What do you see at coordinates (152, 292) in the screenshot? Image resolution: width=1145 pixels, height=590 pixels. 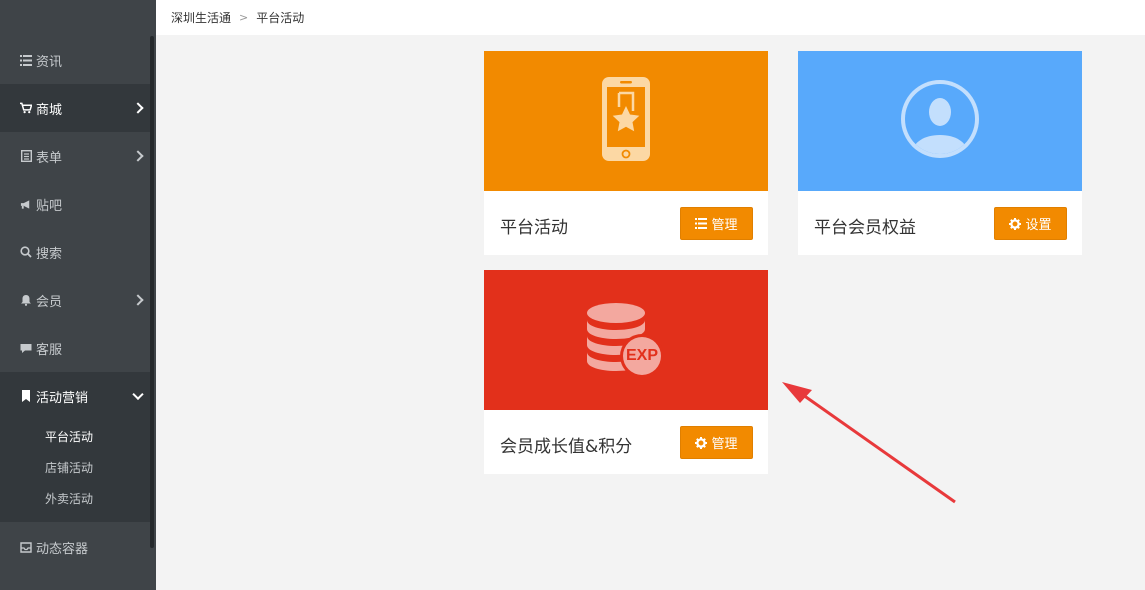 I see `sidebar-scrollbar` at bounding box center [152, 292].